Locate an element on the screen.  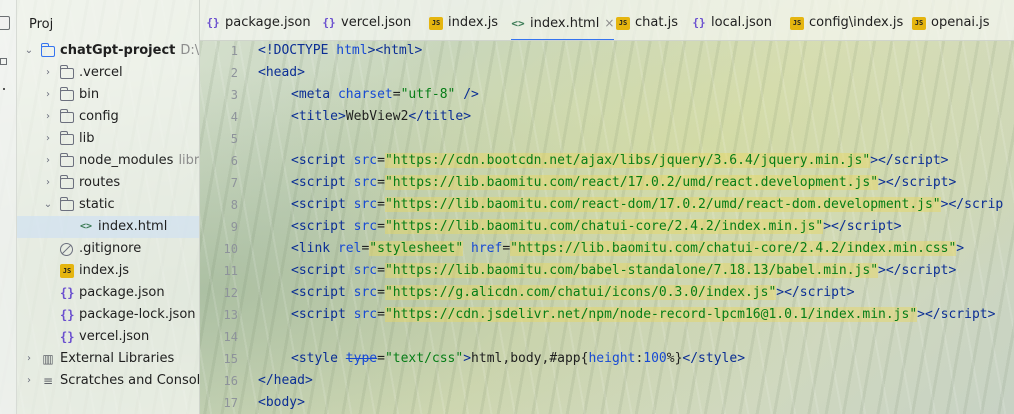
tree-item: <> index.html is located at coordinates (108, 227).